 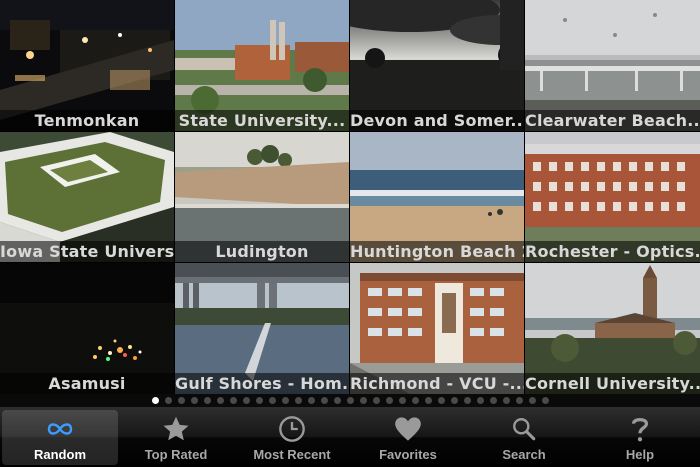 I want to click on webcam-tile-tenmonkan: Tenmonkan, so click(x=87, y=65).